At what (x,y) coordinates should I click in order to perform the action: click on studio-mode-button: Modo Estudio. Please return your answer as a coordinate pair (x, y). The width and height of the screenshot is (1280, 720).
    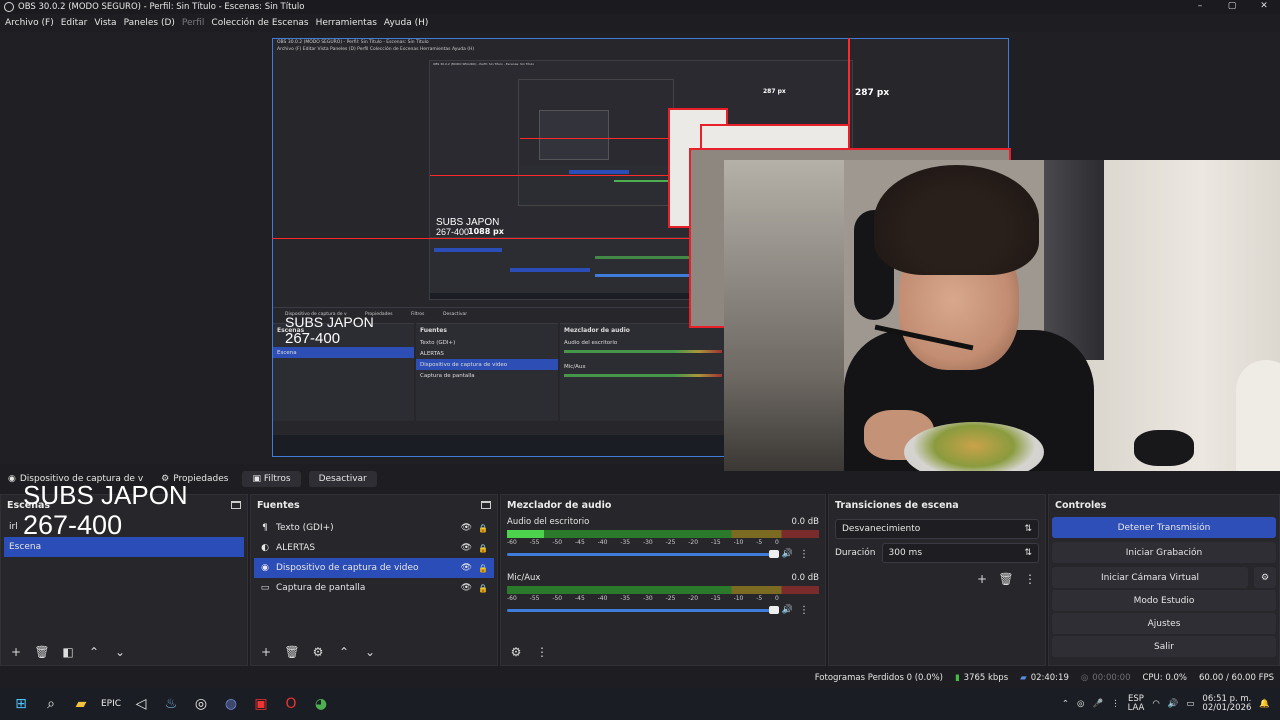
    Looking at the image, I should click on (1164, 600).